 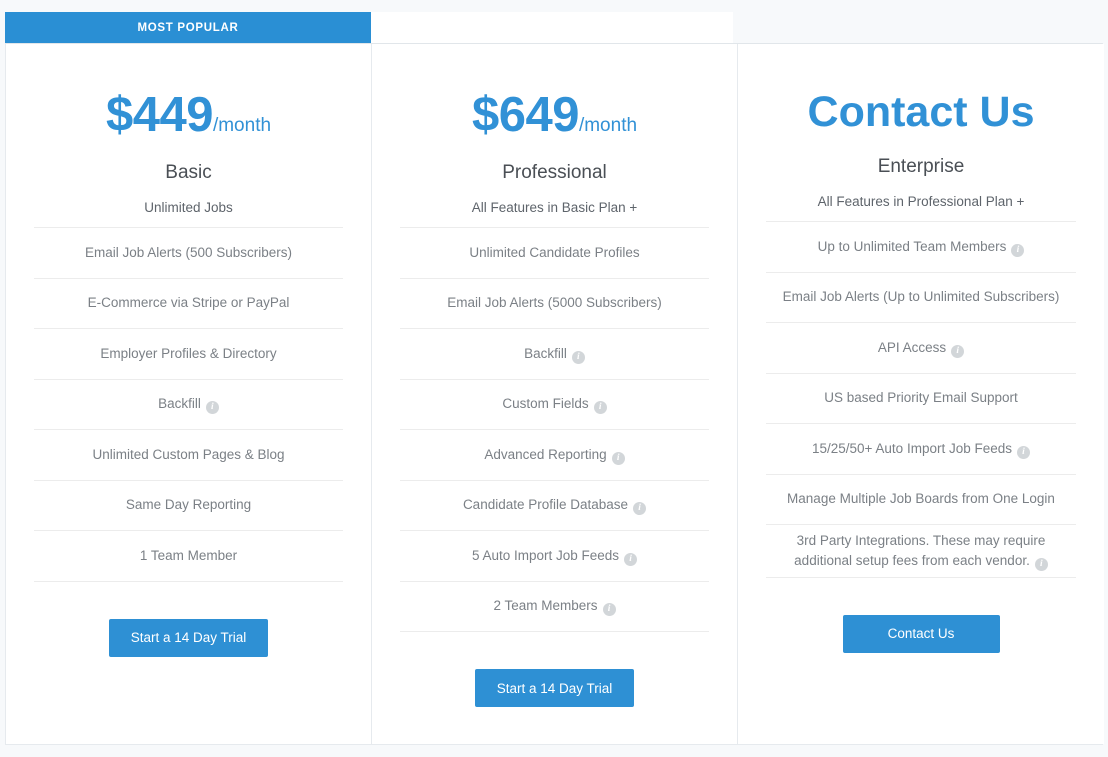 I want to click on banner-row: MOST POPULAR, so click(x=554, y=27).